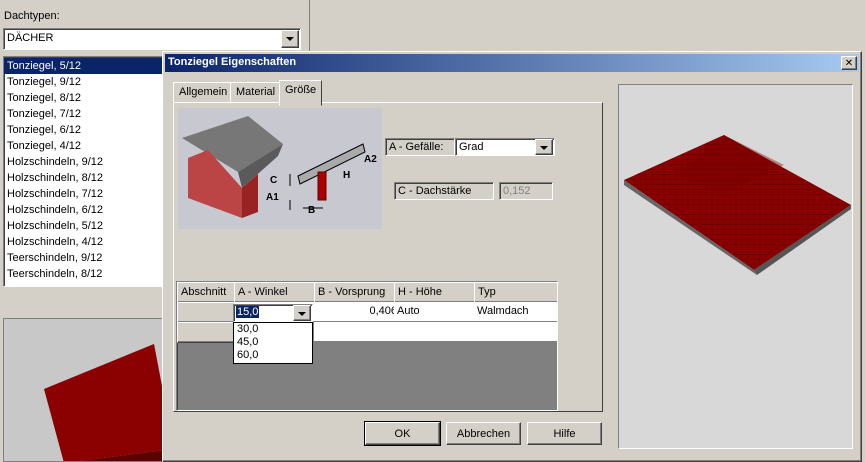 The height and width of the screenshot is (462, 865). I want to click on label-a2: A2, so click(370, 159).